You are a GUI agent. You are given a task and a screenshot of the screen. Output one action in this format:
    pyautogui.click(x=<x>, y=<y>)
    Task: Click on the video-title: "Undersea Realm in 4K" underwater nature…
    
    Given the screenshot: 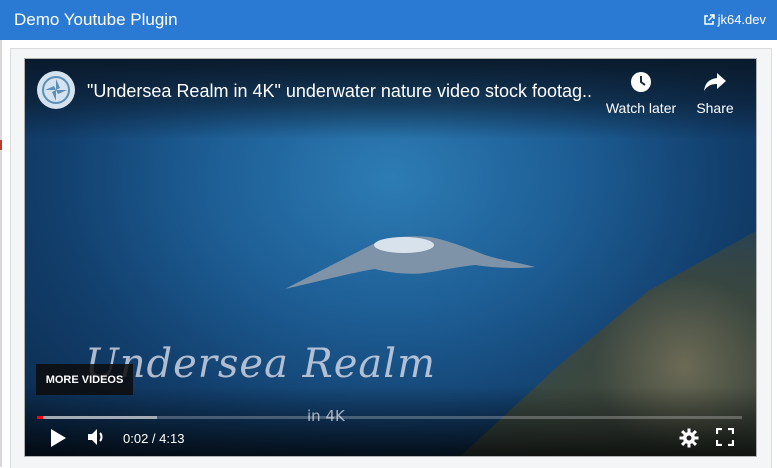 What is the action you would take?
    pyautogui.click(x=339, y=91)
    